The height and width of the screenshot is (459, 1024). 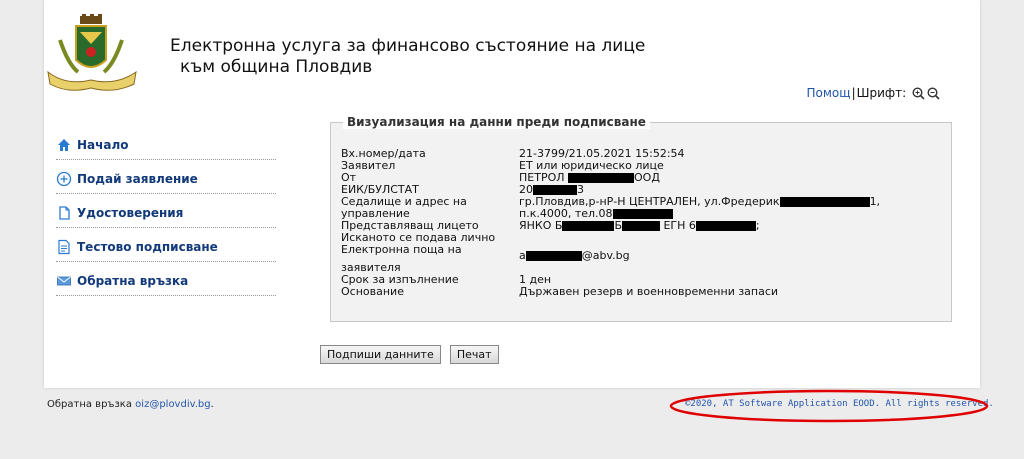 What do you see at coordinates (730, 214) in the screenshot?
I see `row-value: п.к.4000, тел.08` at bounding box center [730, 214].